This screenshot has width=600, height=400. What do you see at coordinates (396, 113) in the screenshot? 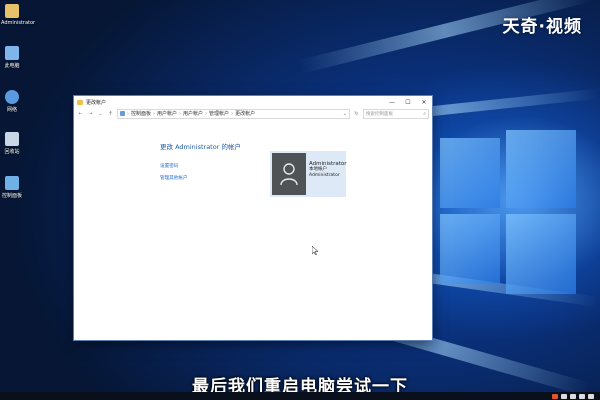
I see `search-input: 搜索控制面板 ⌕` at bounding box center [396, 113].